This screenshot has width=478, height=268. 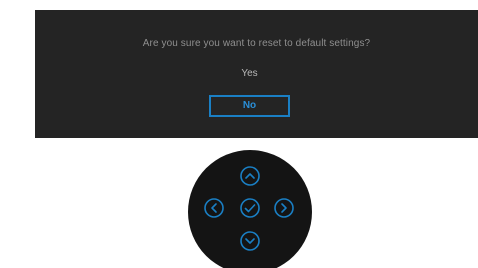 What do you see at coordinates (250, 241) in the screenshot?
I see `down-icon` at bounding box center [250, 241].